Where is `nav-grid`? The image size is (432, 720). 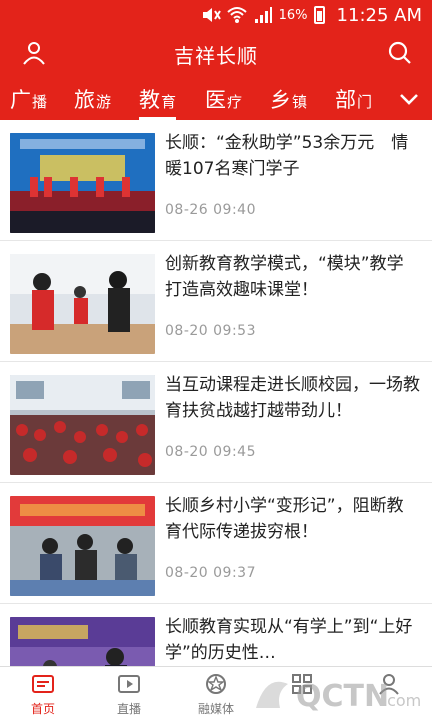
nav-grid is located at coordinates (302, 693).